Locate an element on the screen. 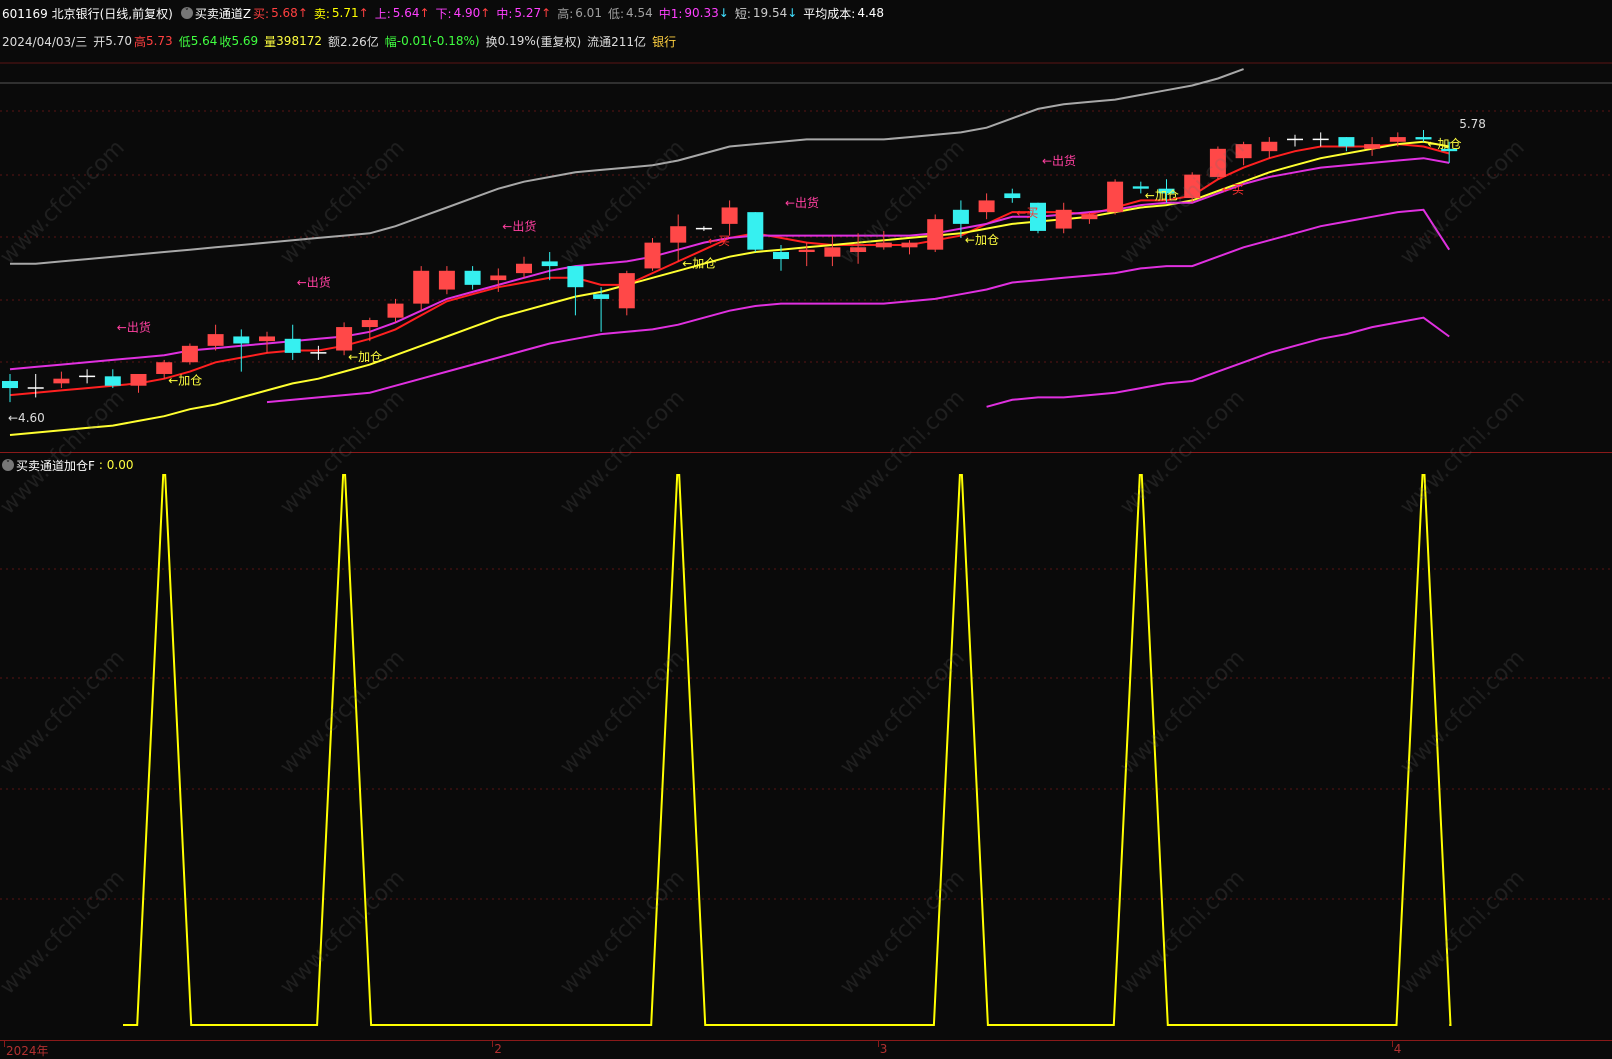 The height and width of the screenshot is (1059, 1612). x-axis: 2024年 2 3 4 is located at coordinates (806, 1049).